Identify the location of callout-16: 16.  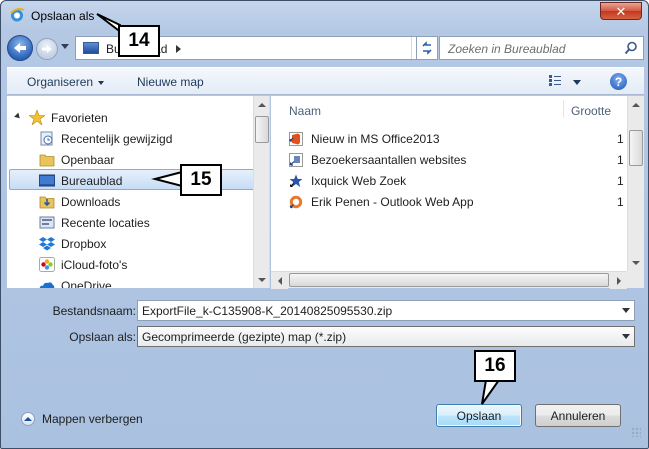
(495, 366).